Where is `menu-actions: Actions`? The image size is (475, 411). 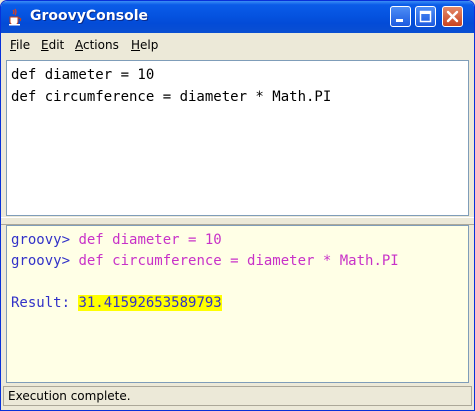
menu-actions: Actions is located at coordinates (97, 45).